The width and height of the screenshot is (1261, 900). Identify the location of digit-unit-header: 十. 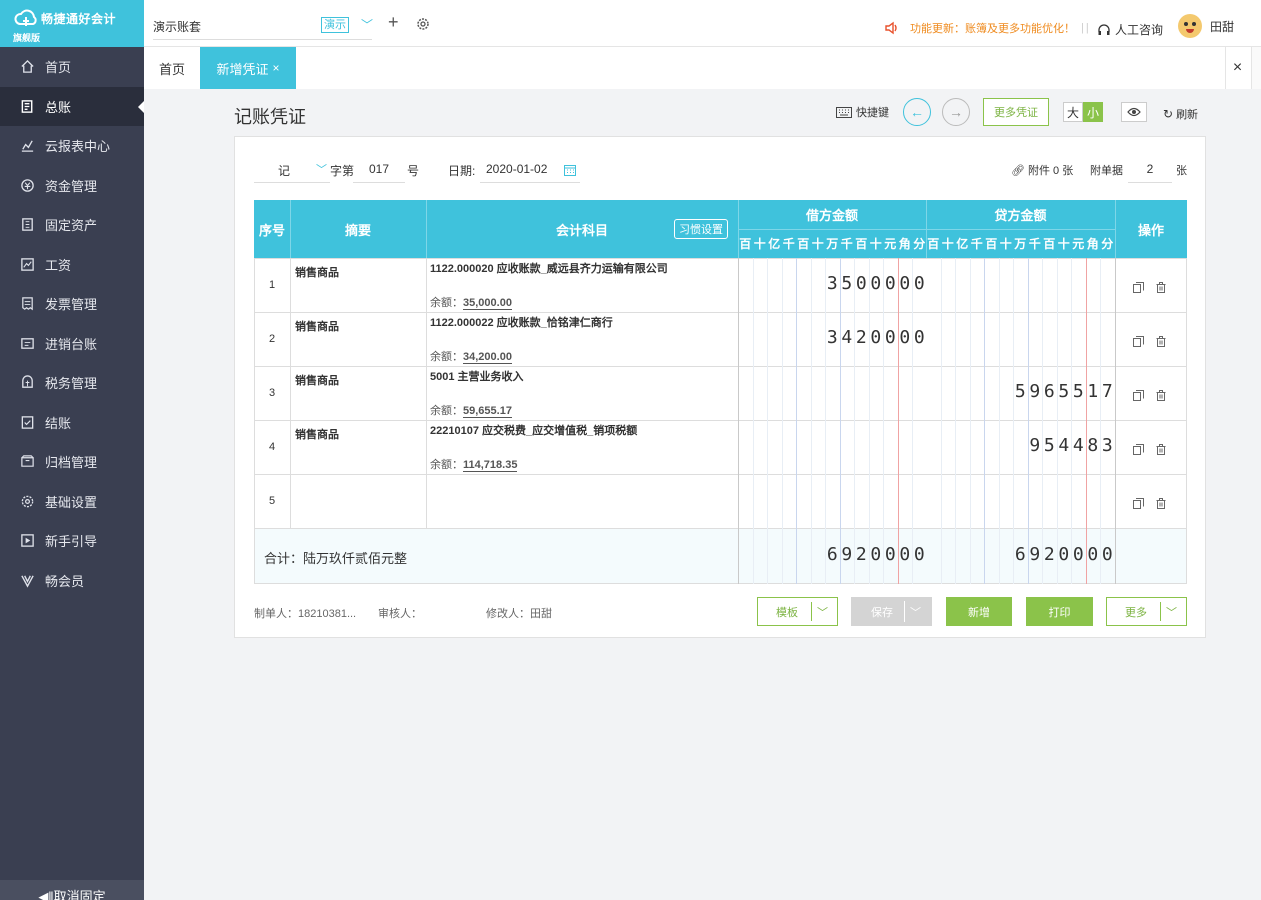
(875, 244).